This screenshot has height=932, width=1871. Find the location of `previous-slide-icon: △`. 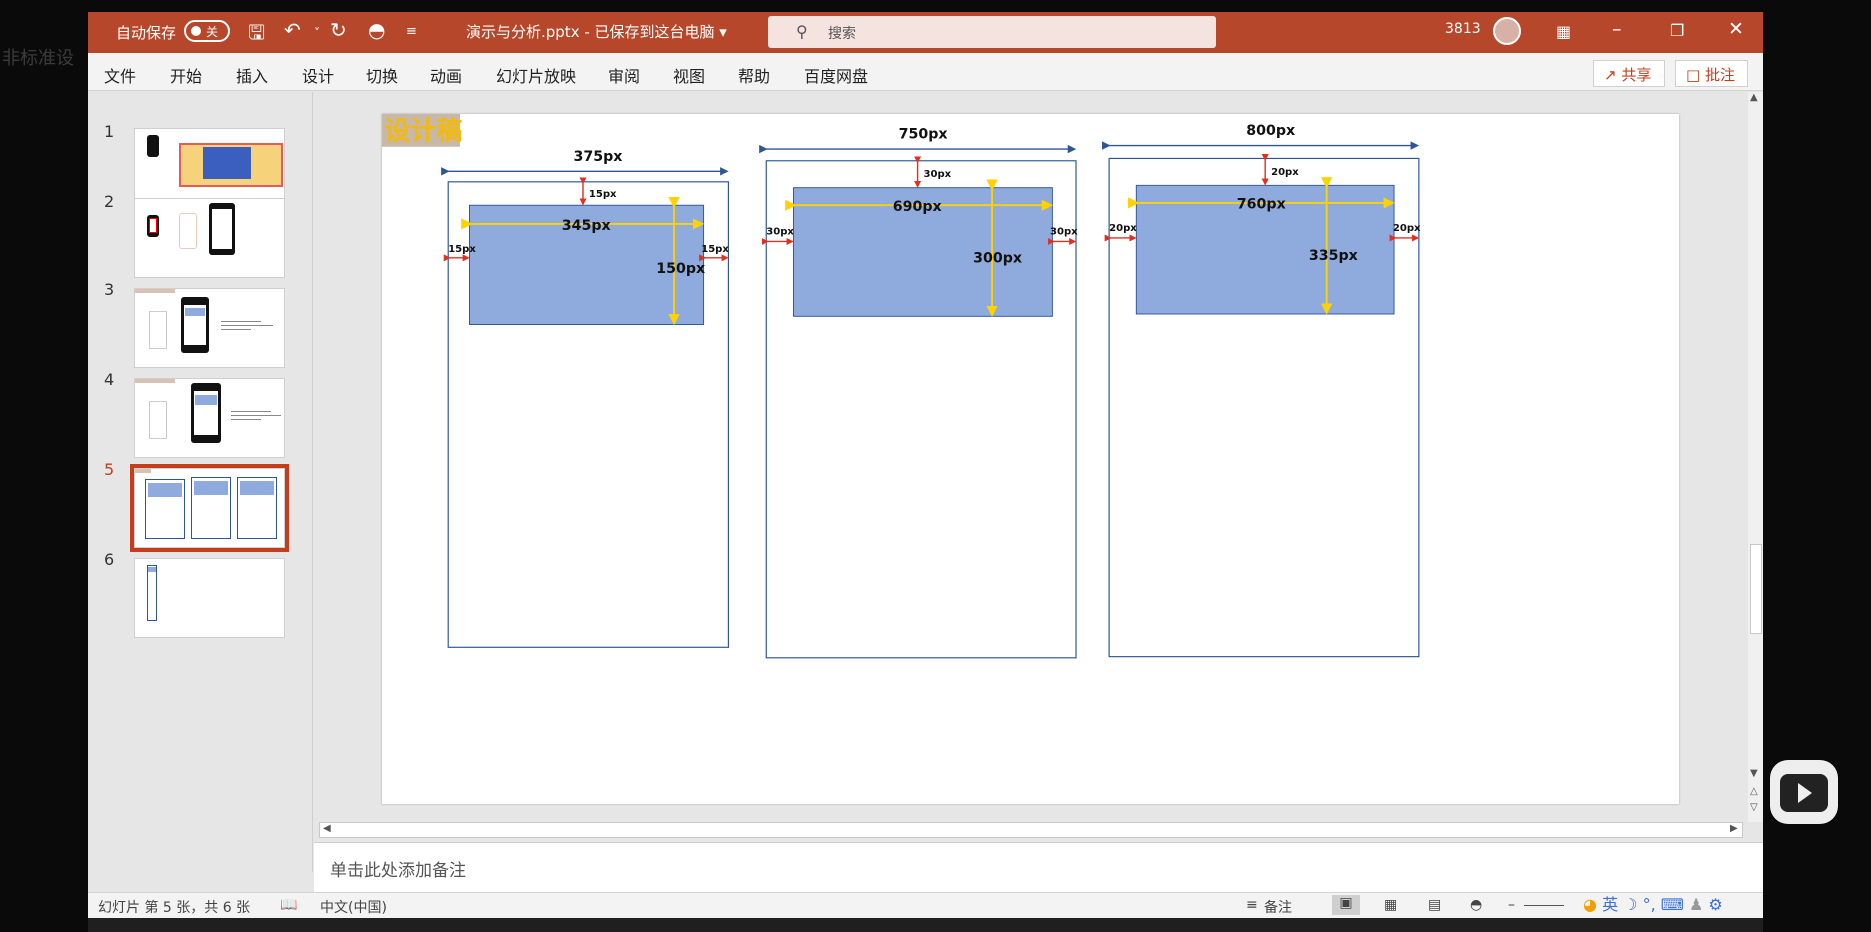

previous-slide-icon: △ is located at coordinates (1754, 791).